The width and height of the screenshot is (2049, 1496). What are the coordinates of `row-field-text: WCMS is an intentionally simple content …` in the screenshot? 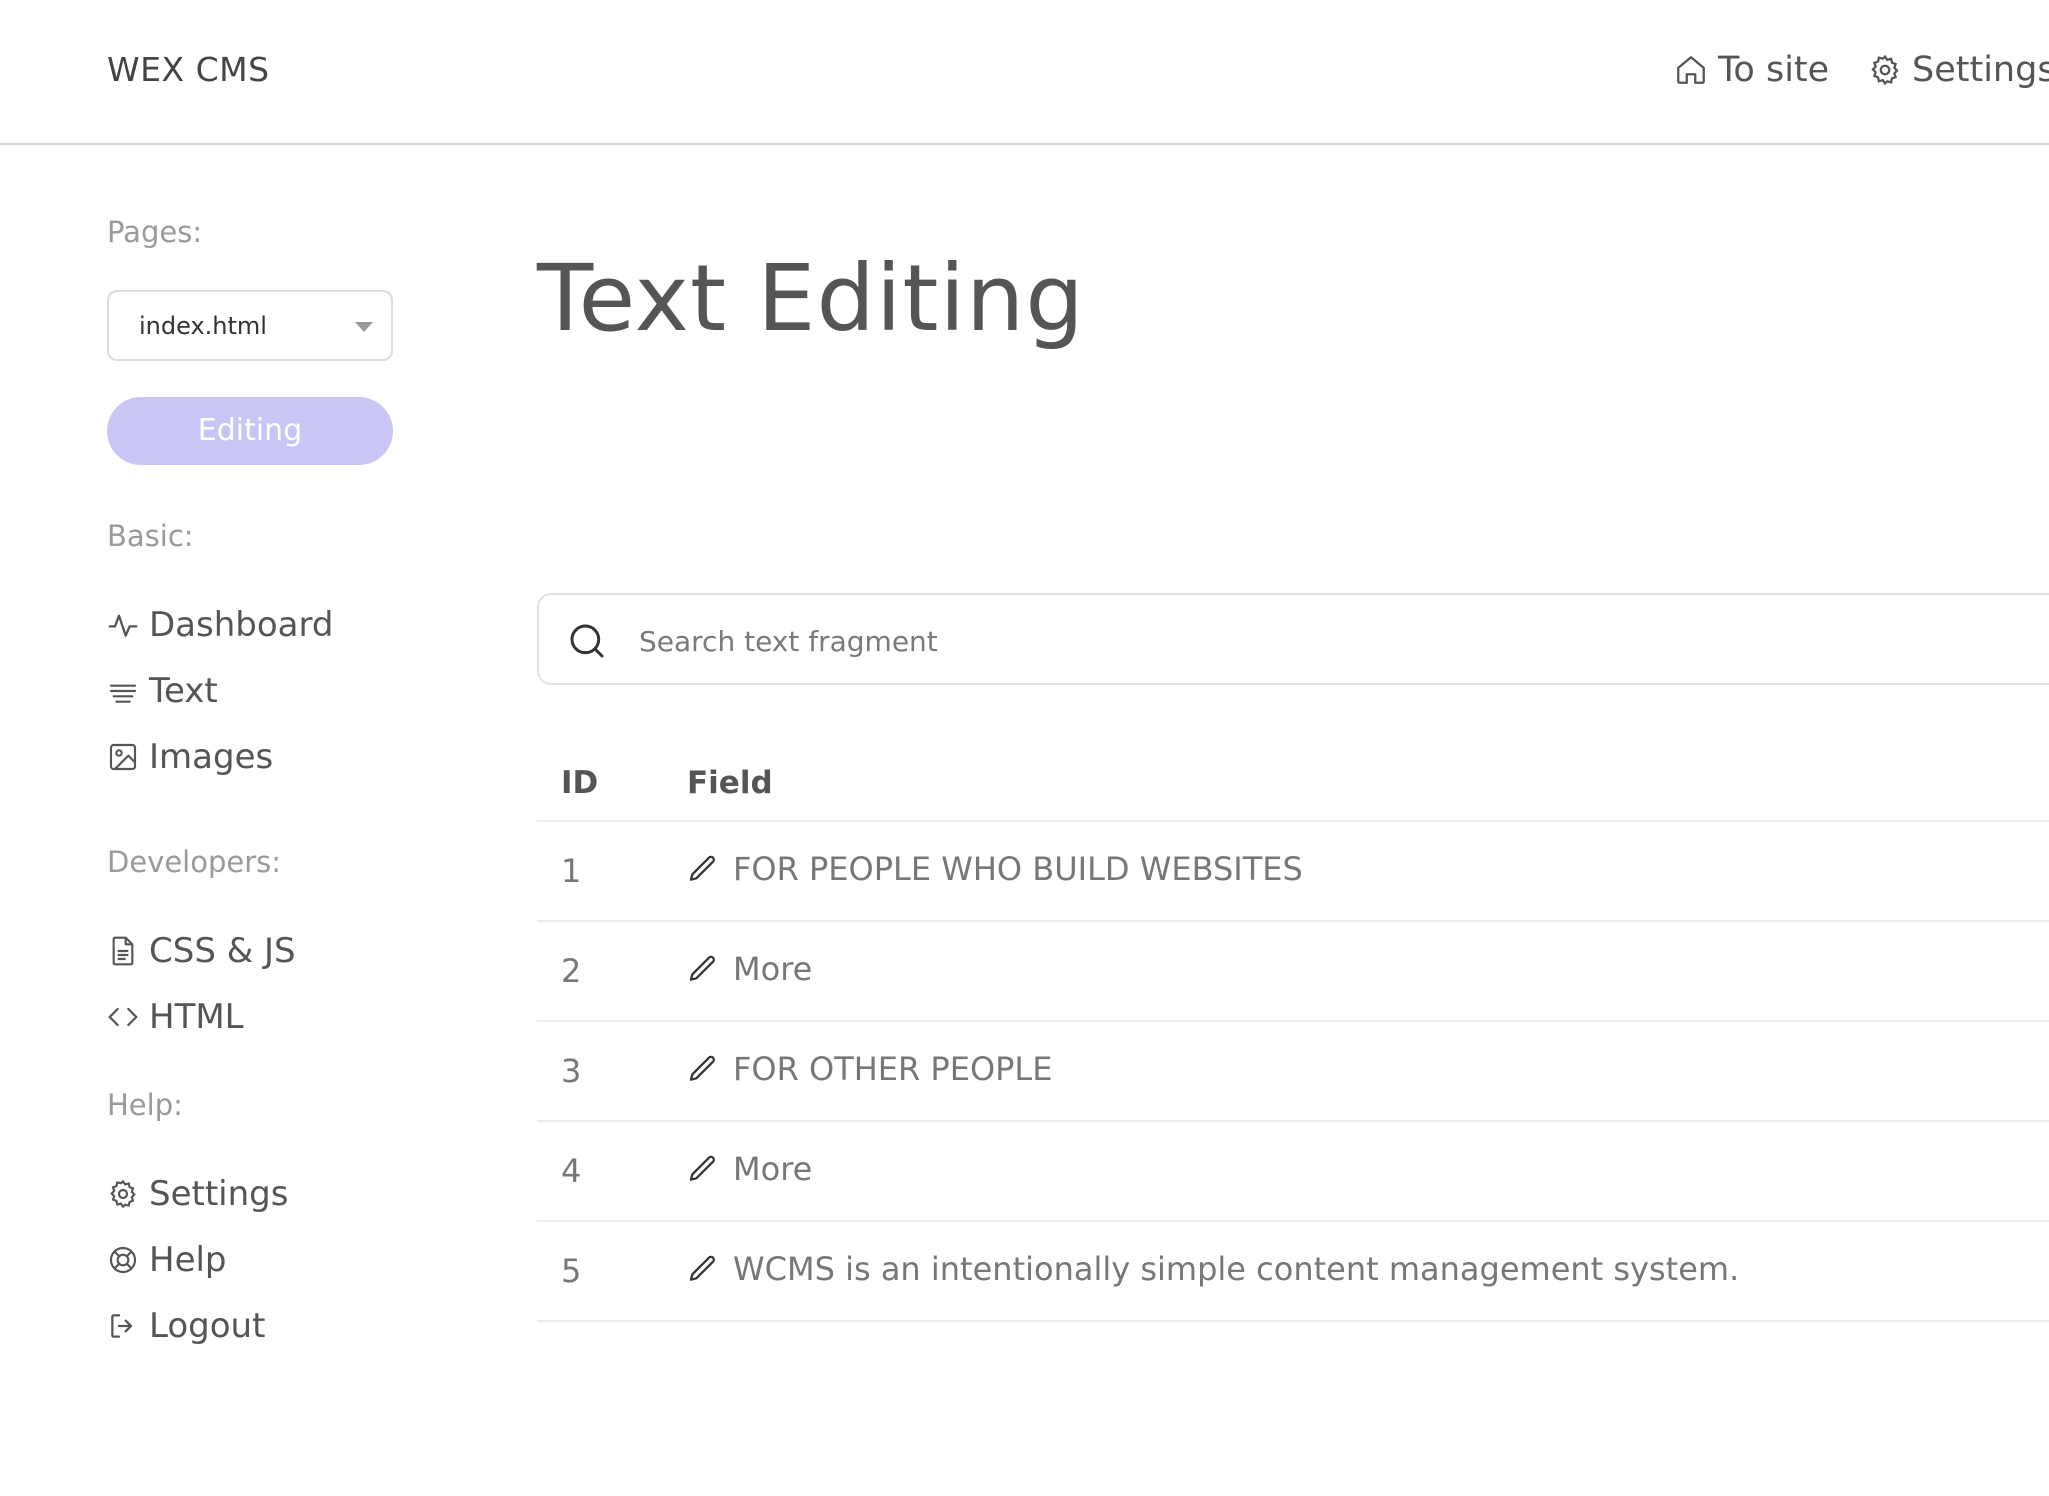 It's located at (1236, 1269).